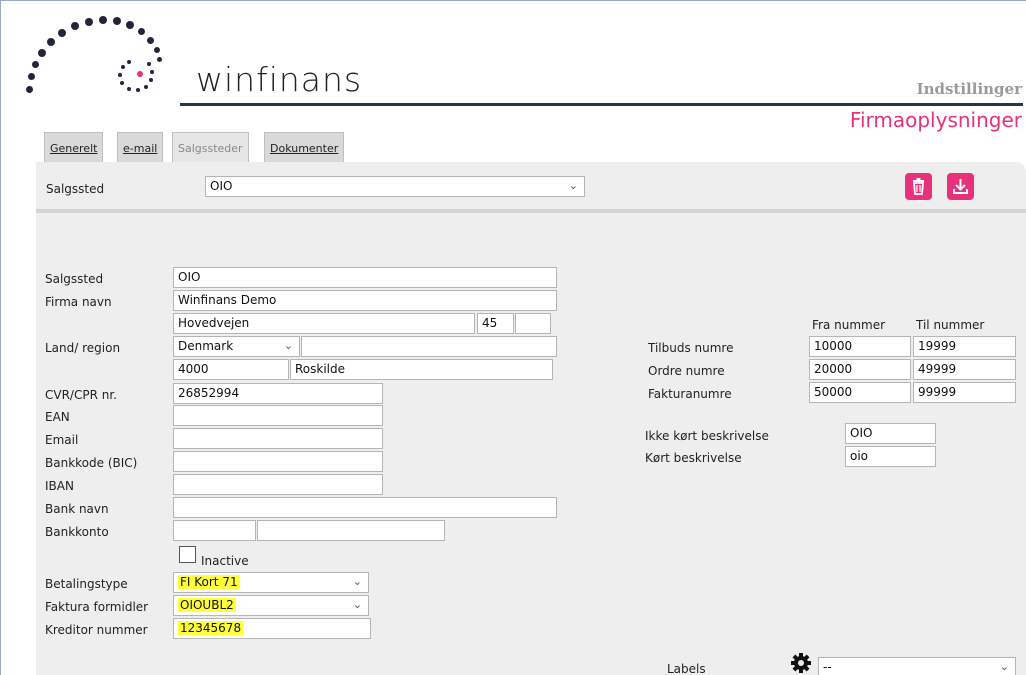 The height and width of the screenshot is (675, 1026). Describe the element at coordinates (686, 668) in the screenshot. I see `labels-label: Labels` at that location.